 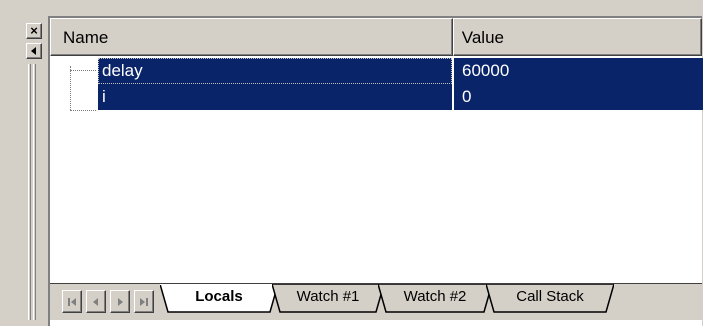 I want to click on tab-locals: Locals, so click(x=219, y=299).